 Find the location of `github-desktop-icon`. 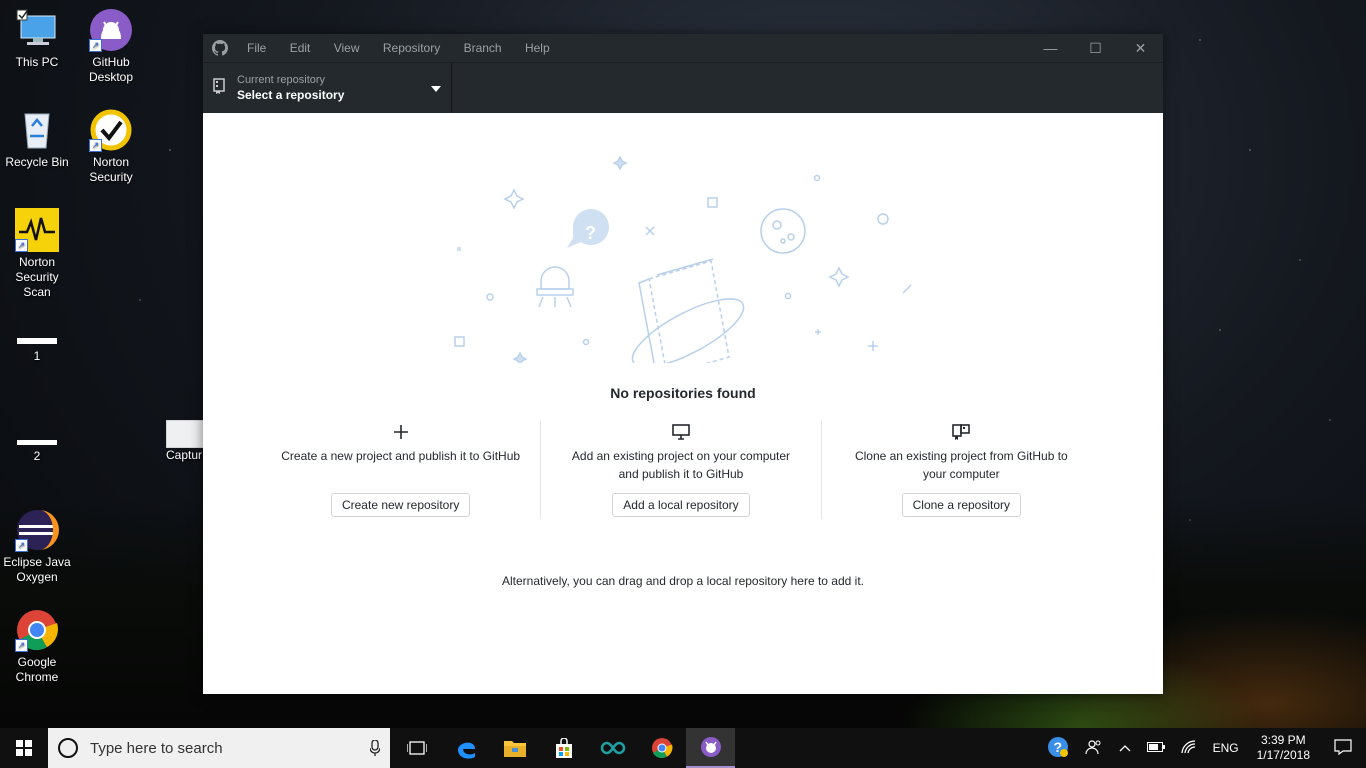

github-desktop-icon is located at coordinates (710, 747).